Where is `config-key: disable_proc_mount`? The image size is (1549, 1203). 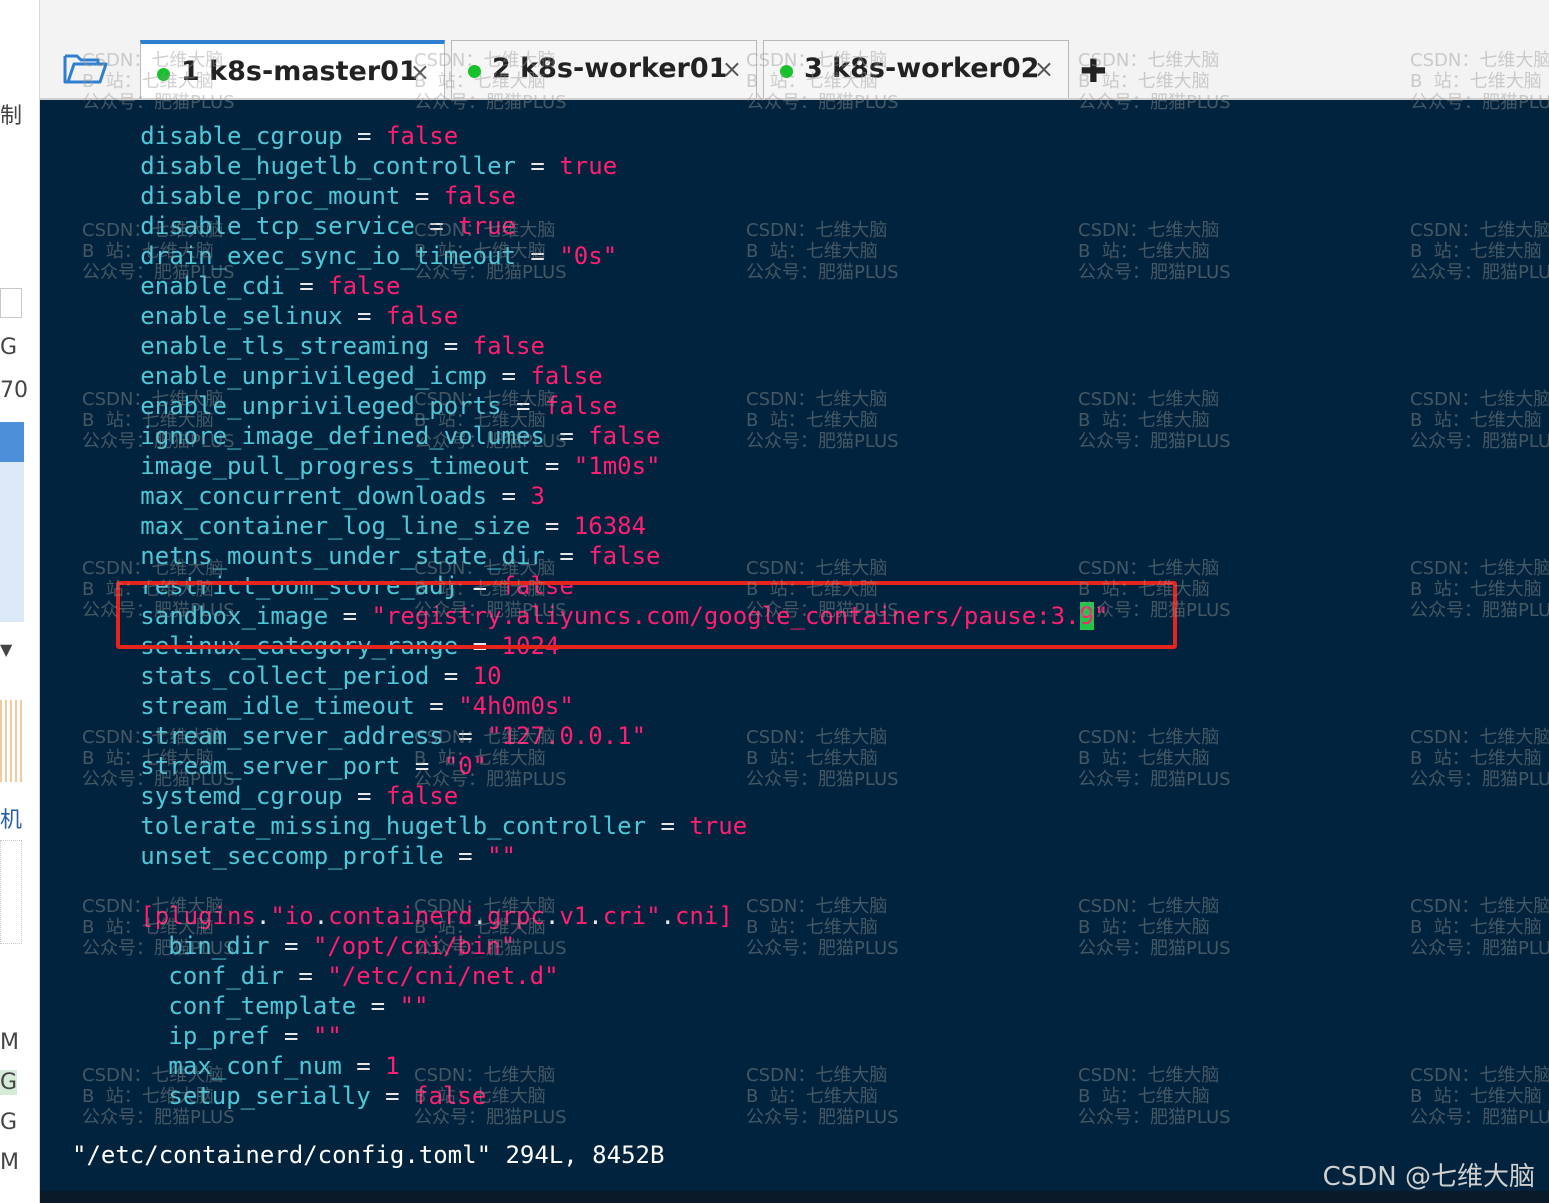 config-key: disable_proc_mount is located at coordinates (270, 196).